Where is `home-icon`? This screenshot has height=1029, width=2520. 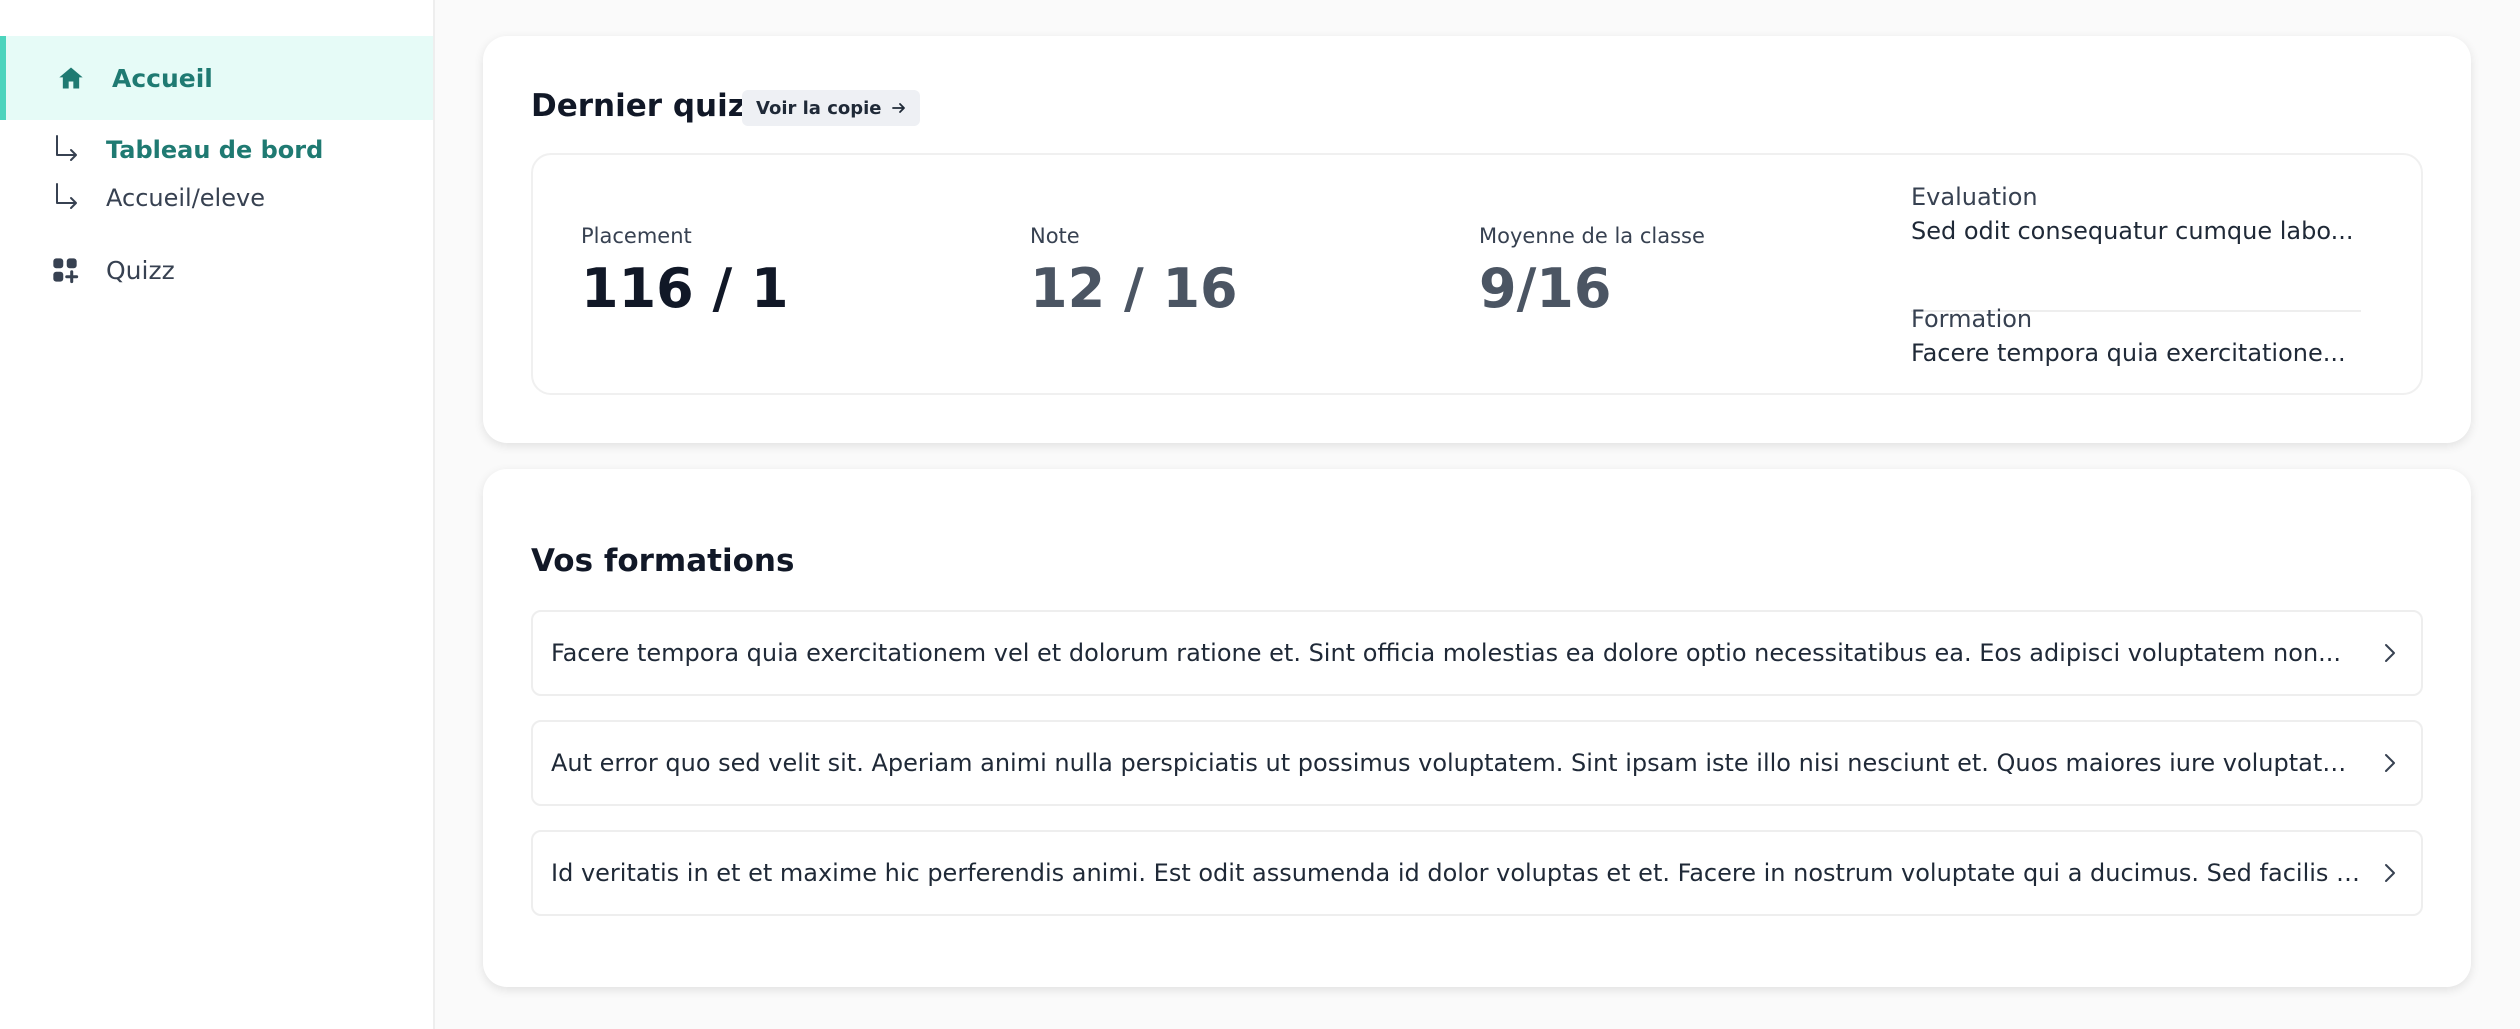
home-icon is located at coordinates (71, 78).